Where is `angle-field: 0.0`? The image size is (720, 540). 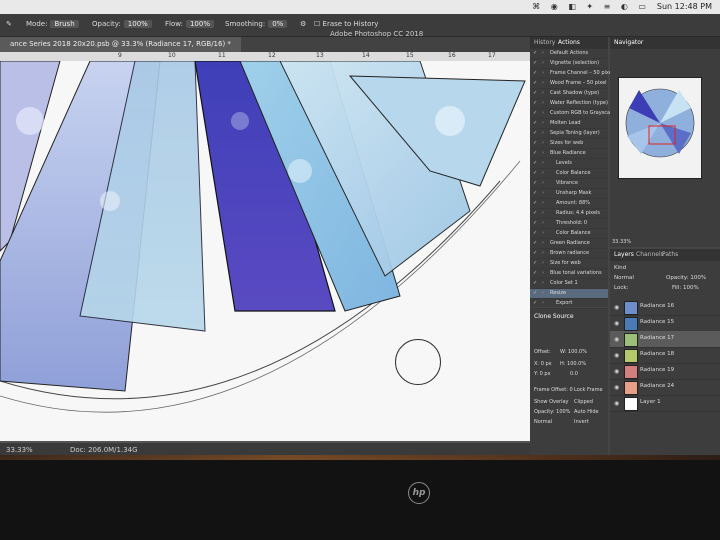
angle-field: 0.0 is located at coordinates (574, 374).